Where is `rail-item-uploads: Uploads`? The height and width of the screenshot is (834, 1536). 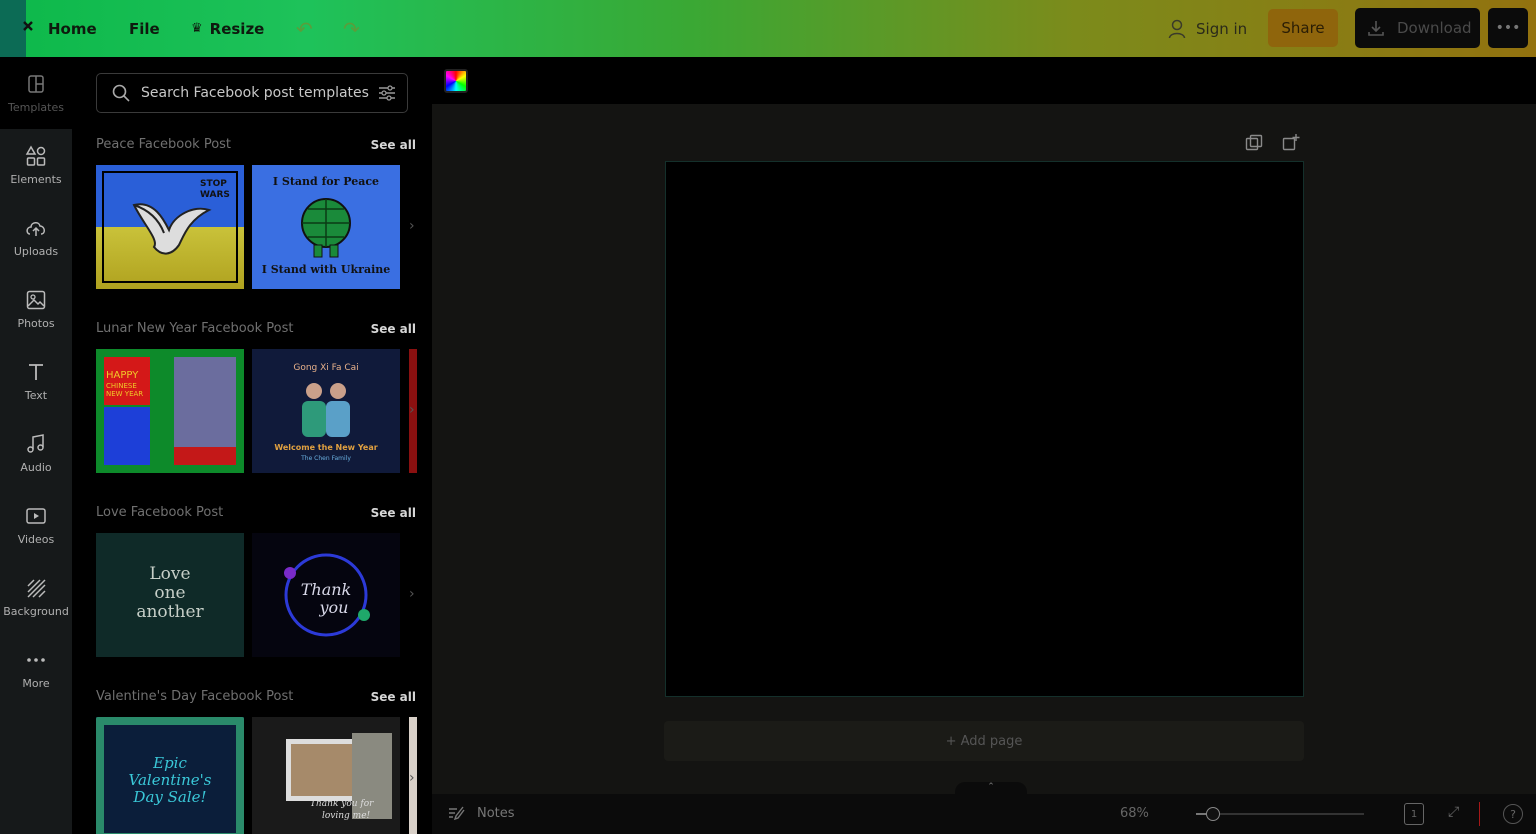 rail-item-uploads: Uploads is located at coordinates (36, 237).